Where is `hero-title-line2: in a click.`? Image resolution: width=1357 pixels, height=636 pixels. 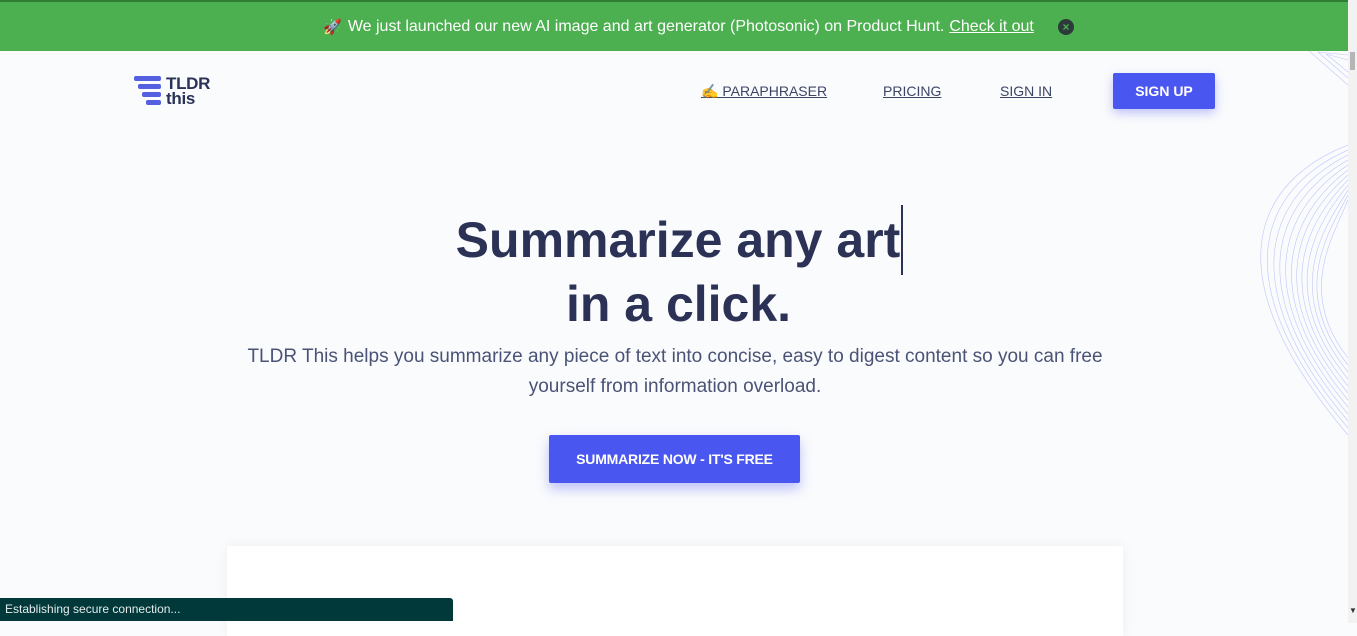 hero-title-line2: in a click. is located at coordinates (678, 304).